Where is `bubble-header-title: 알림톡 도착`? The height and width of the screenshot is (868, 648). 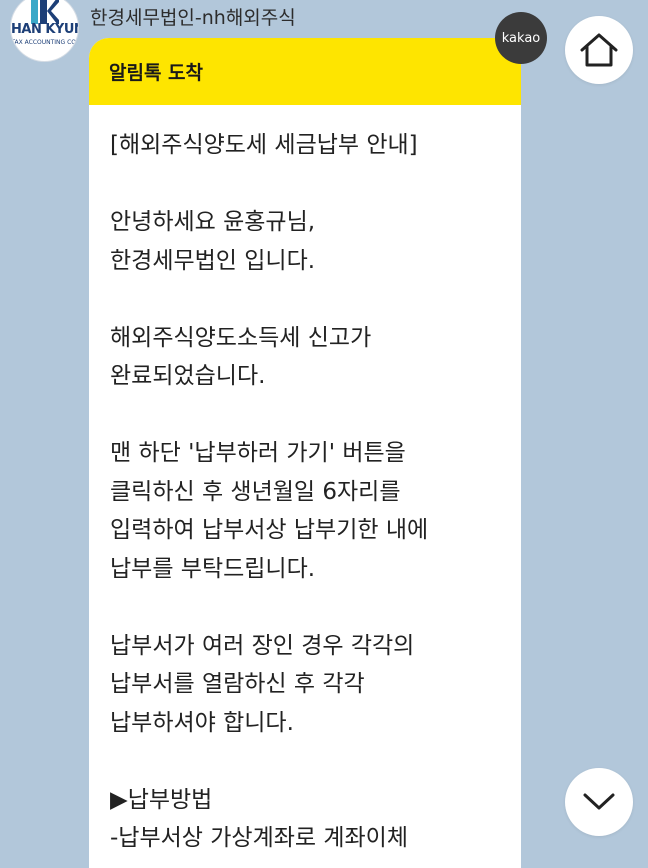
bubble-header-title: 알림톡 도착 is located at coordinates (156, 73).